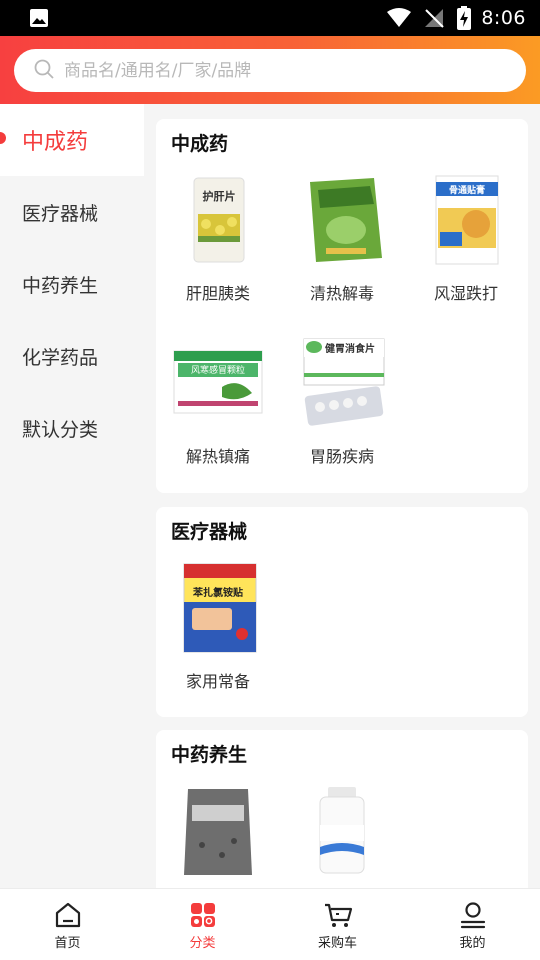  I want to click on svg-text: 骨通贴膏, so click(467, 190).